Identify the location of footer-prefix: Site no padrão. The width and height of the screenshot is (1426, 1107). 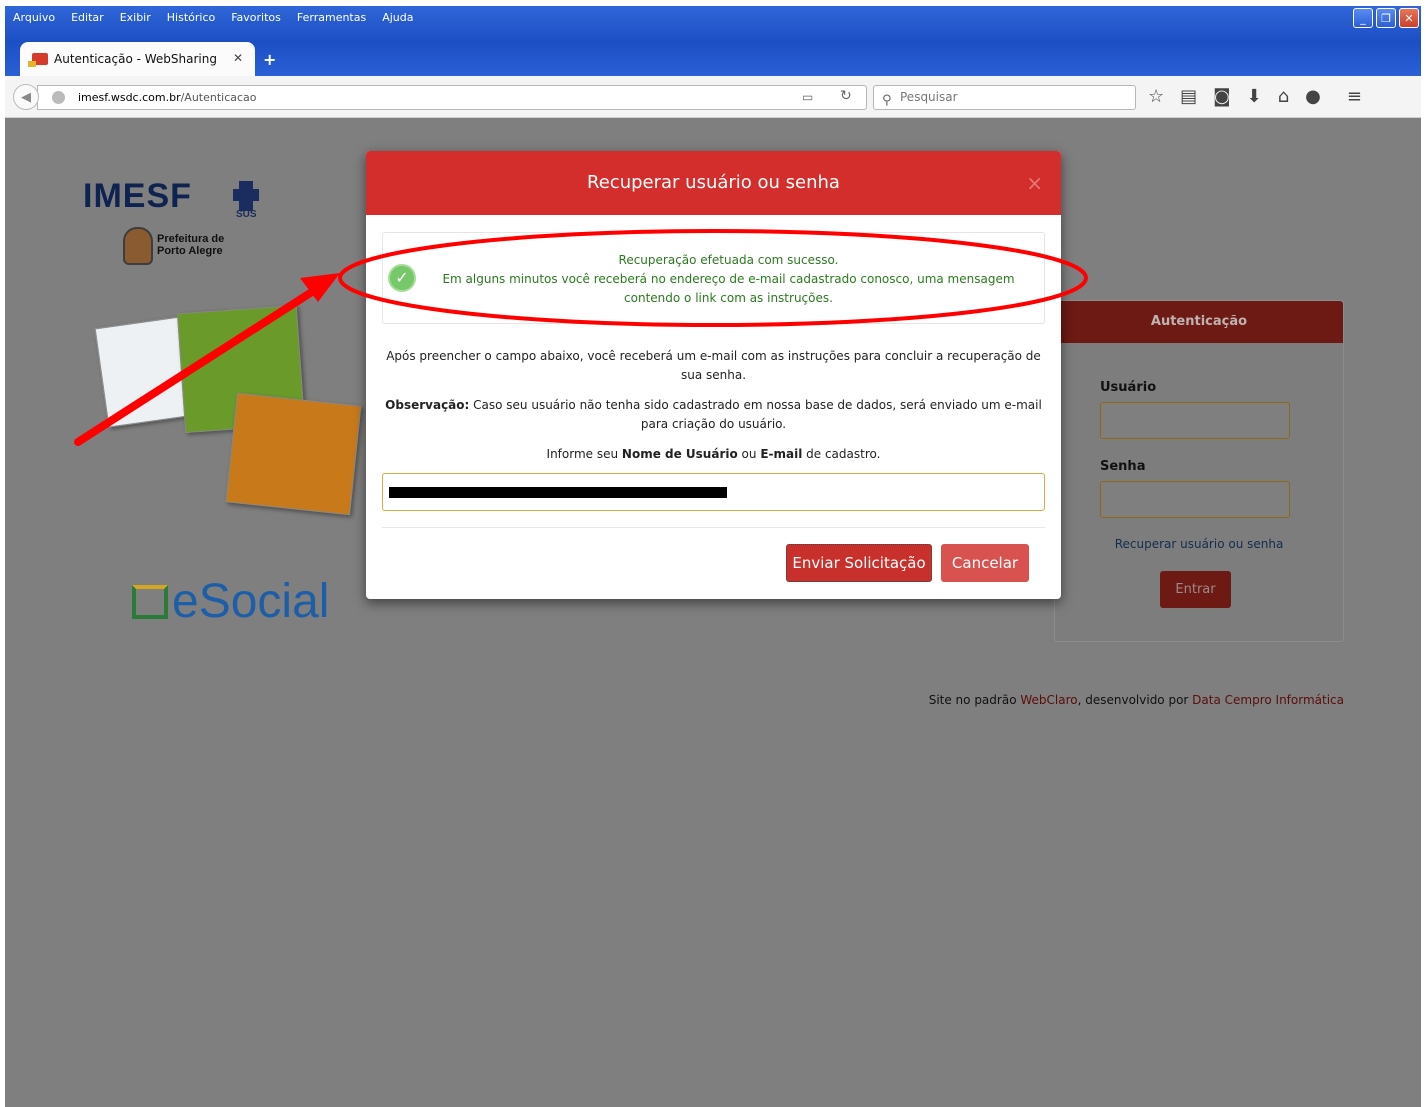
(974, 700).